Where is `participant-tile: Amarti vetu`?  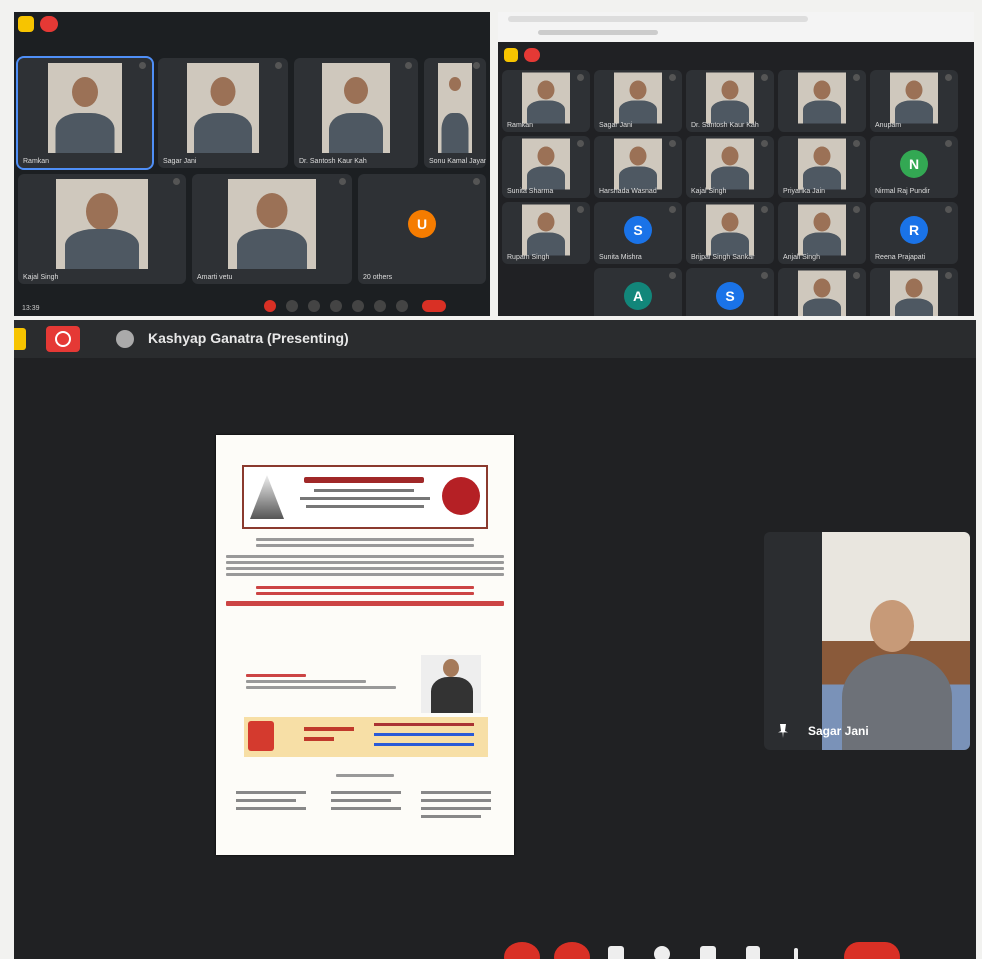 participant-tile: Amarti vetu is located at coordinates (272, 229).